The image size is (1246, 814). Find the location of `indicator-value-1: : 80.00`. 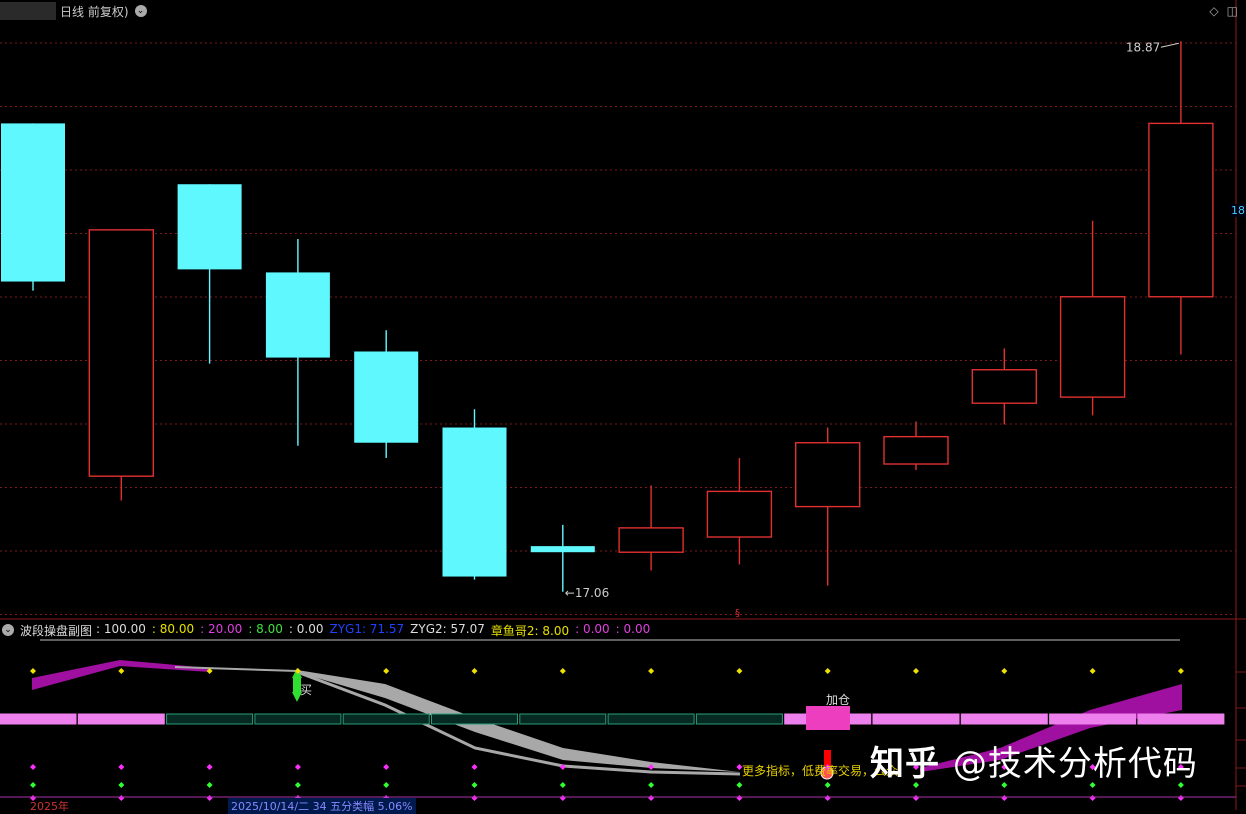

indicator-value-1: : 80.00 is located at coordinates (173, 628).